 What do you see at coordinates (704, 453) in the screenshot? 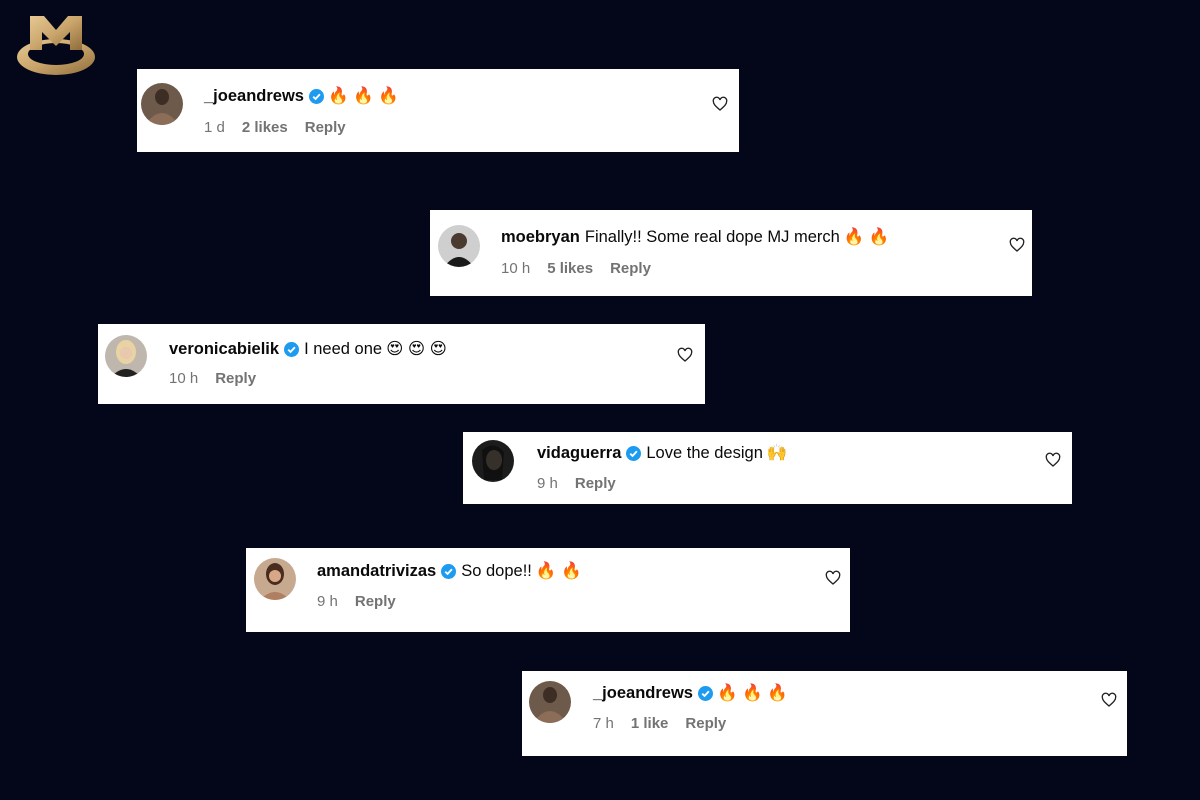
I see `comment-text: Love the design` at bounding box center [704, 453].